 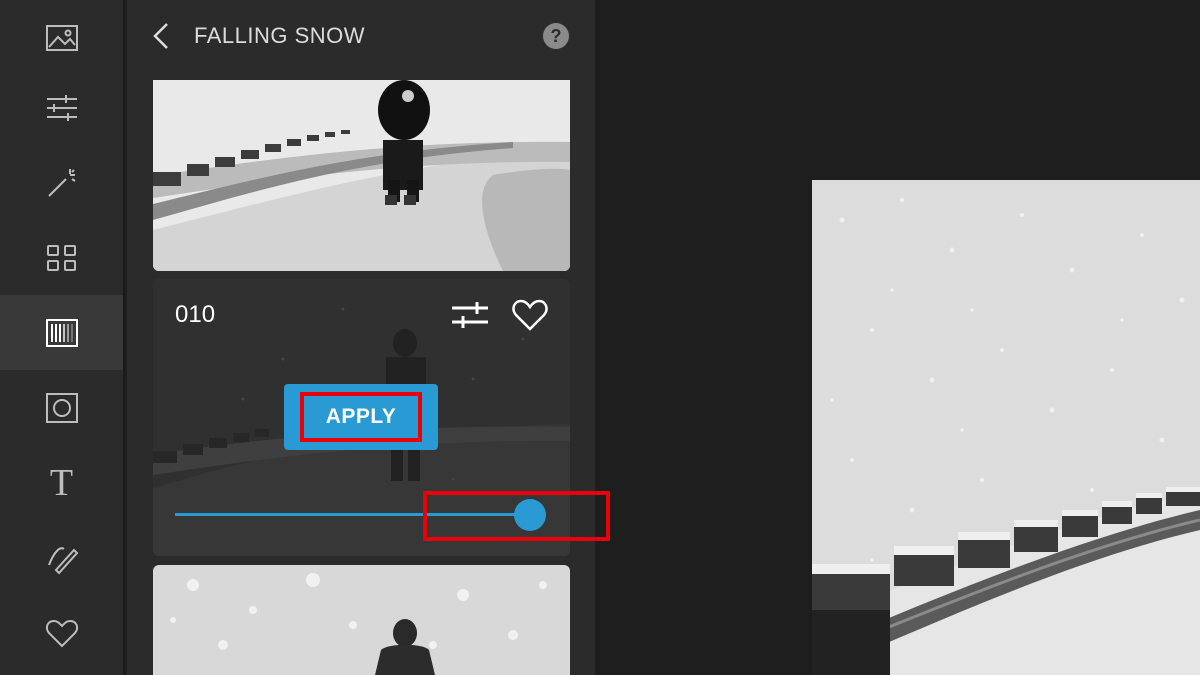 I want to click on frame-icon, so click(x=61, y=407).